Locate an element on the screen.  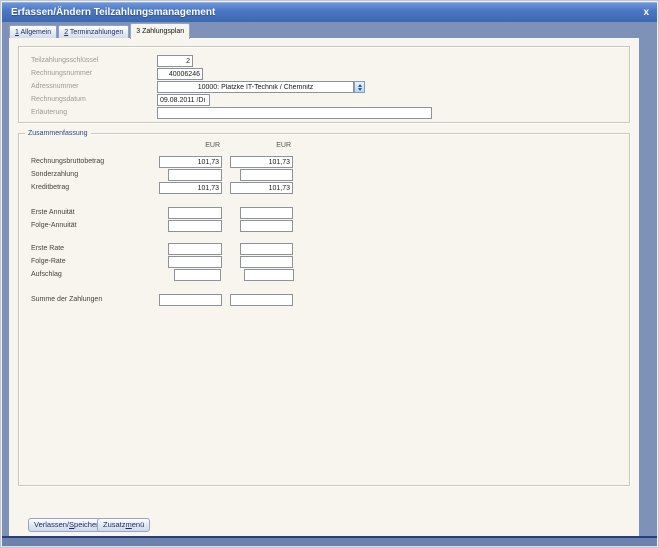
zusammenfassung-legend: Zusammenfassung is located at coordinates (58, 133).